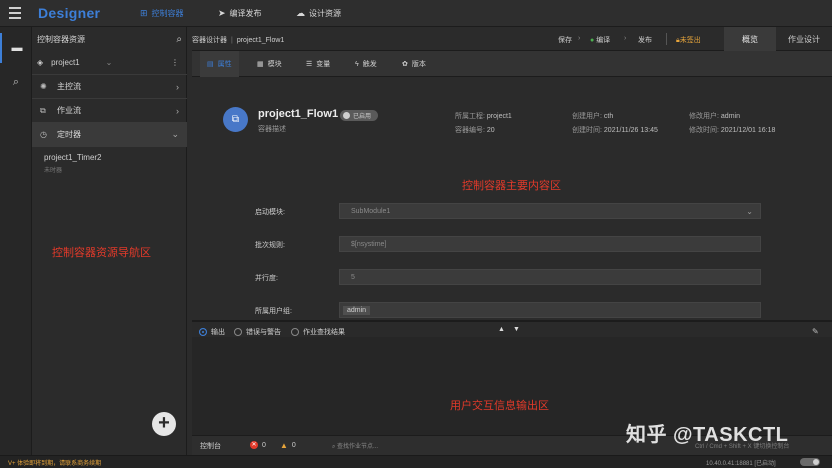 The width and height of the screenshot is (832, 468). What do you see at coordinates (260, 40) in the screenshot?
I see `breadcrumb-item: project1_Flow1` at bounding box center [260, 40].